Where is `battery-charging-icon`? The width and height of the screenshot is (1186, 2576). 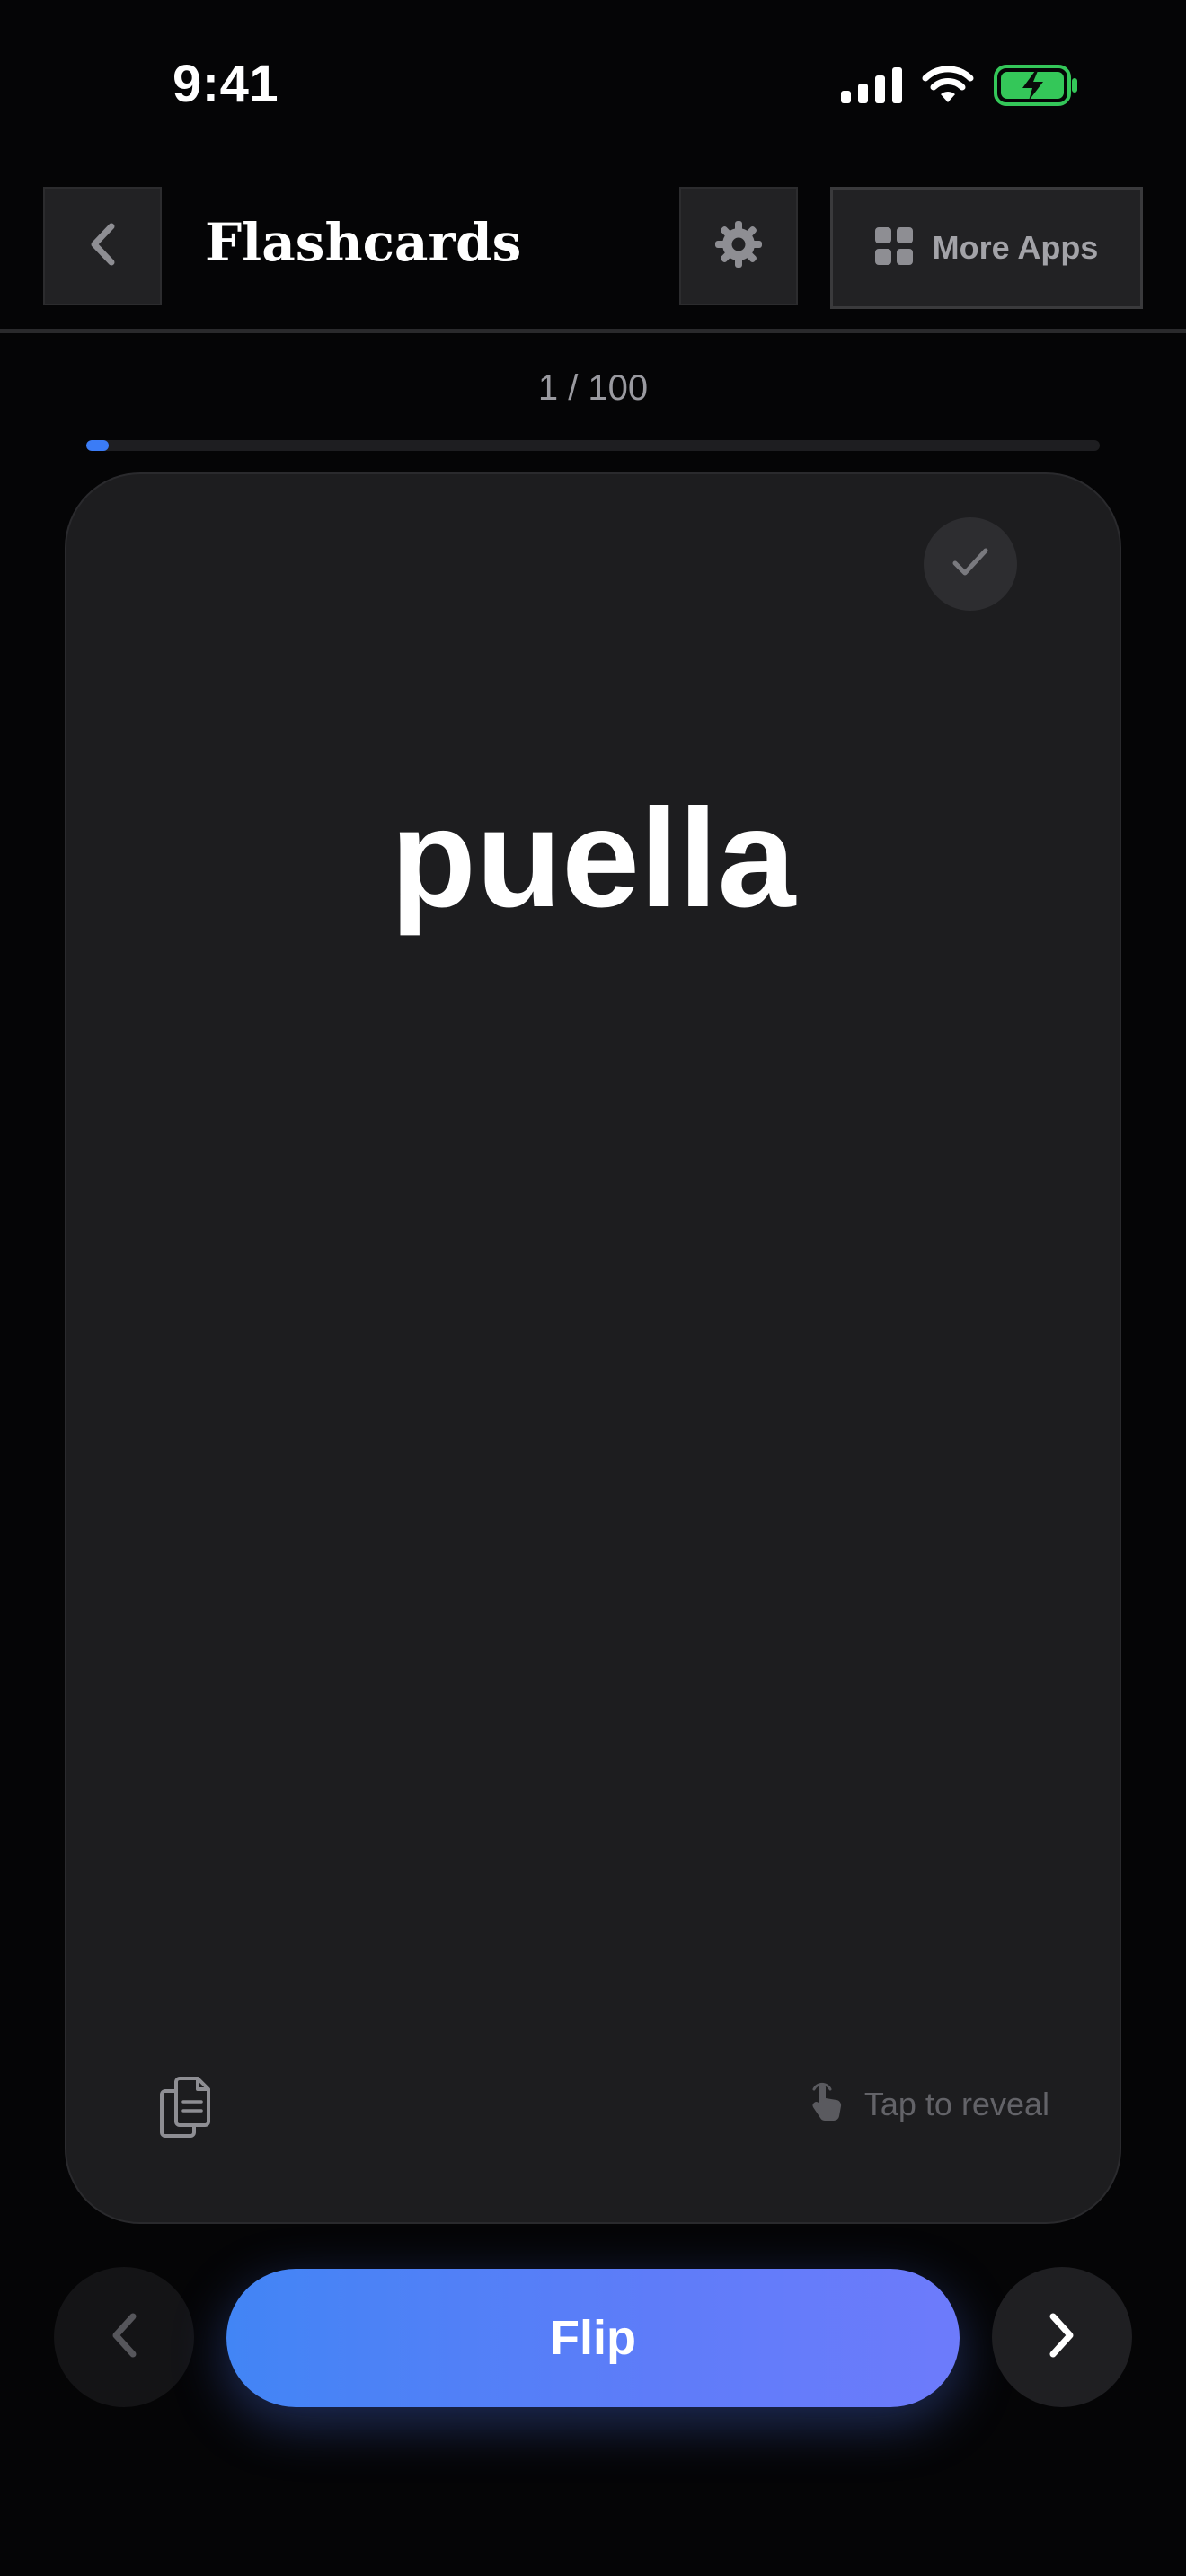 battery-charging-icon is located at coordinates (1036, 87).